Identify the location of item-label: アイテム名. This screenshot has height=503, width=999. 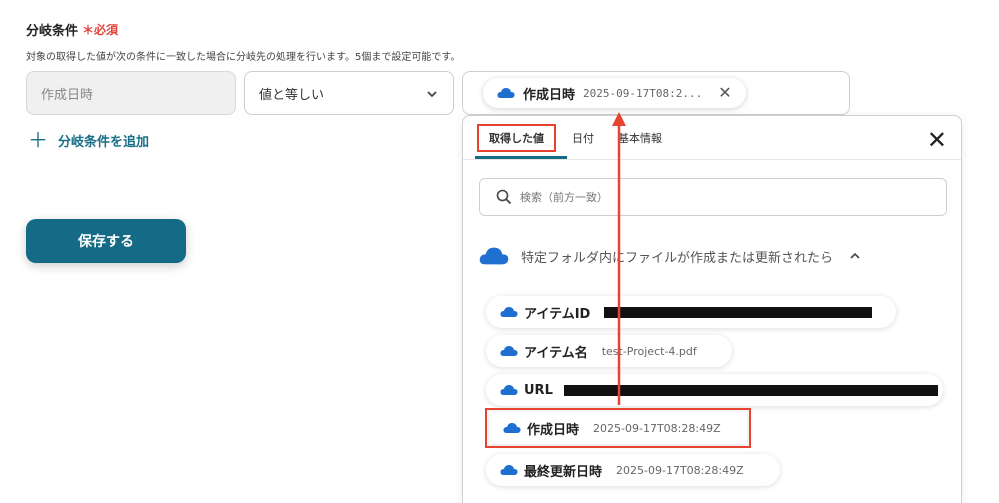
(556, 353).